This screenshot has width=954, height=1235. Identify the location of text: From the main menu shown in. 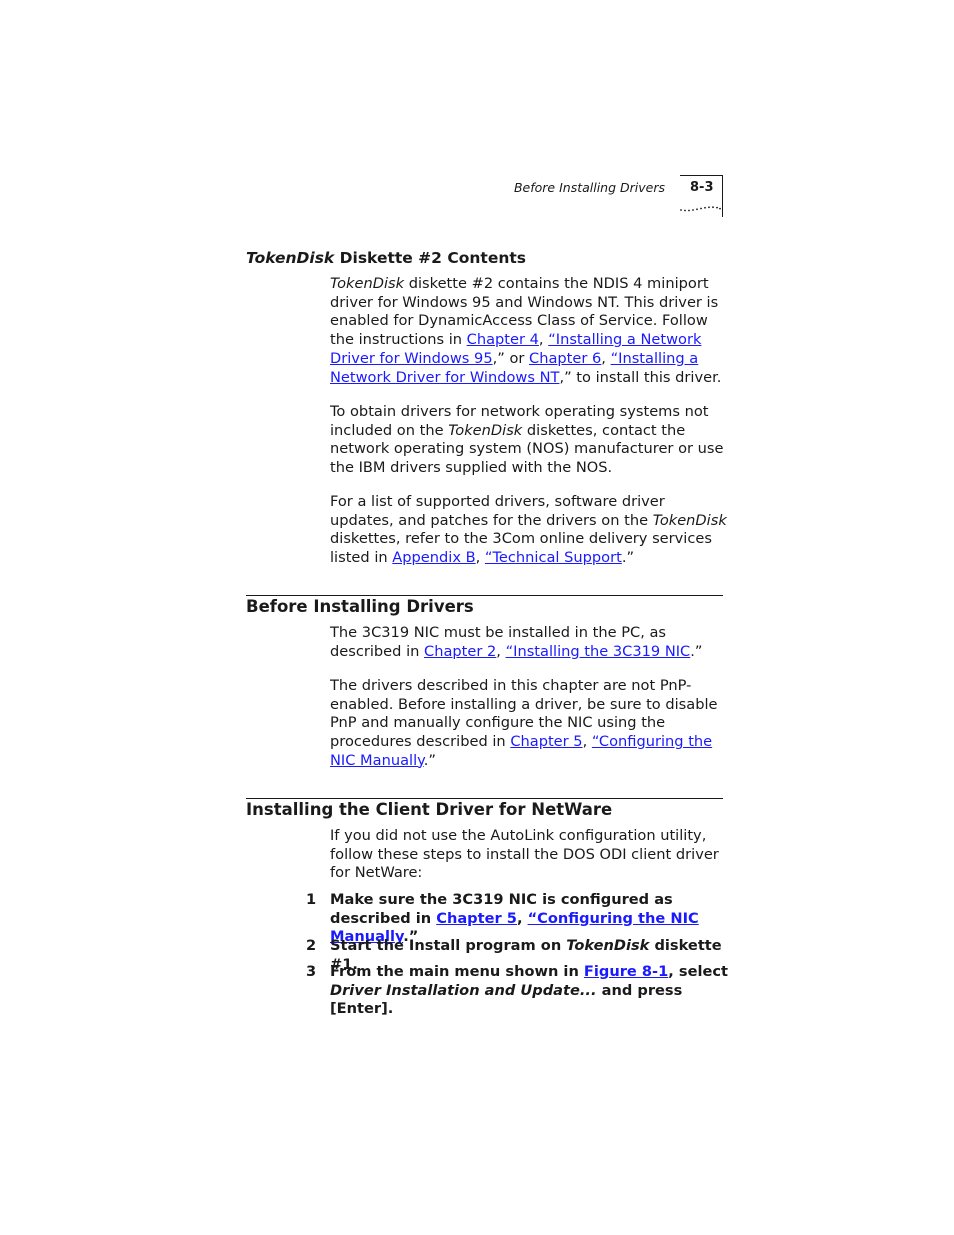
(457, 971).